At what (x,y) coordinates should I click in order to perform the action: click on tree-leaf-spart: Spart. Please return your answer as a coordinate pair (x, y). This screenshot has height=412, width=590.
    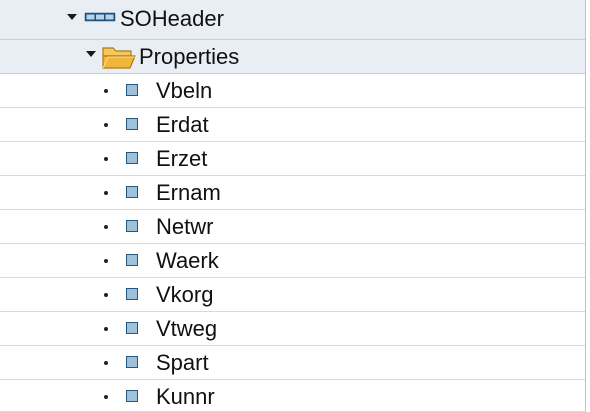
    Looking at the image, I should click on (292, 363).